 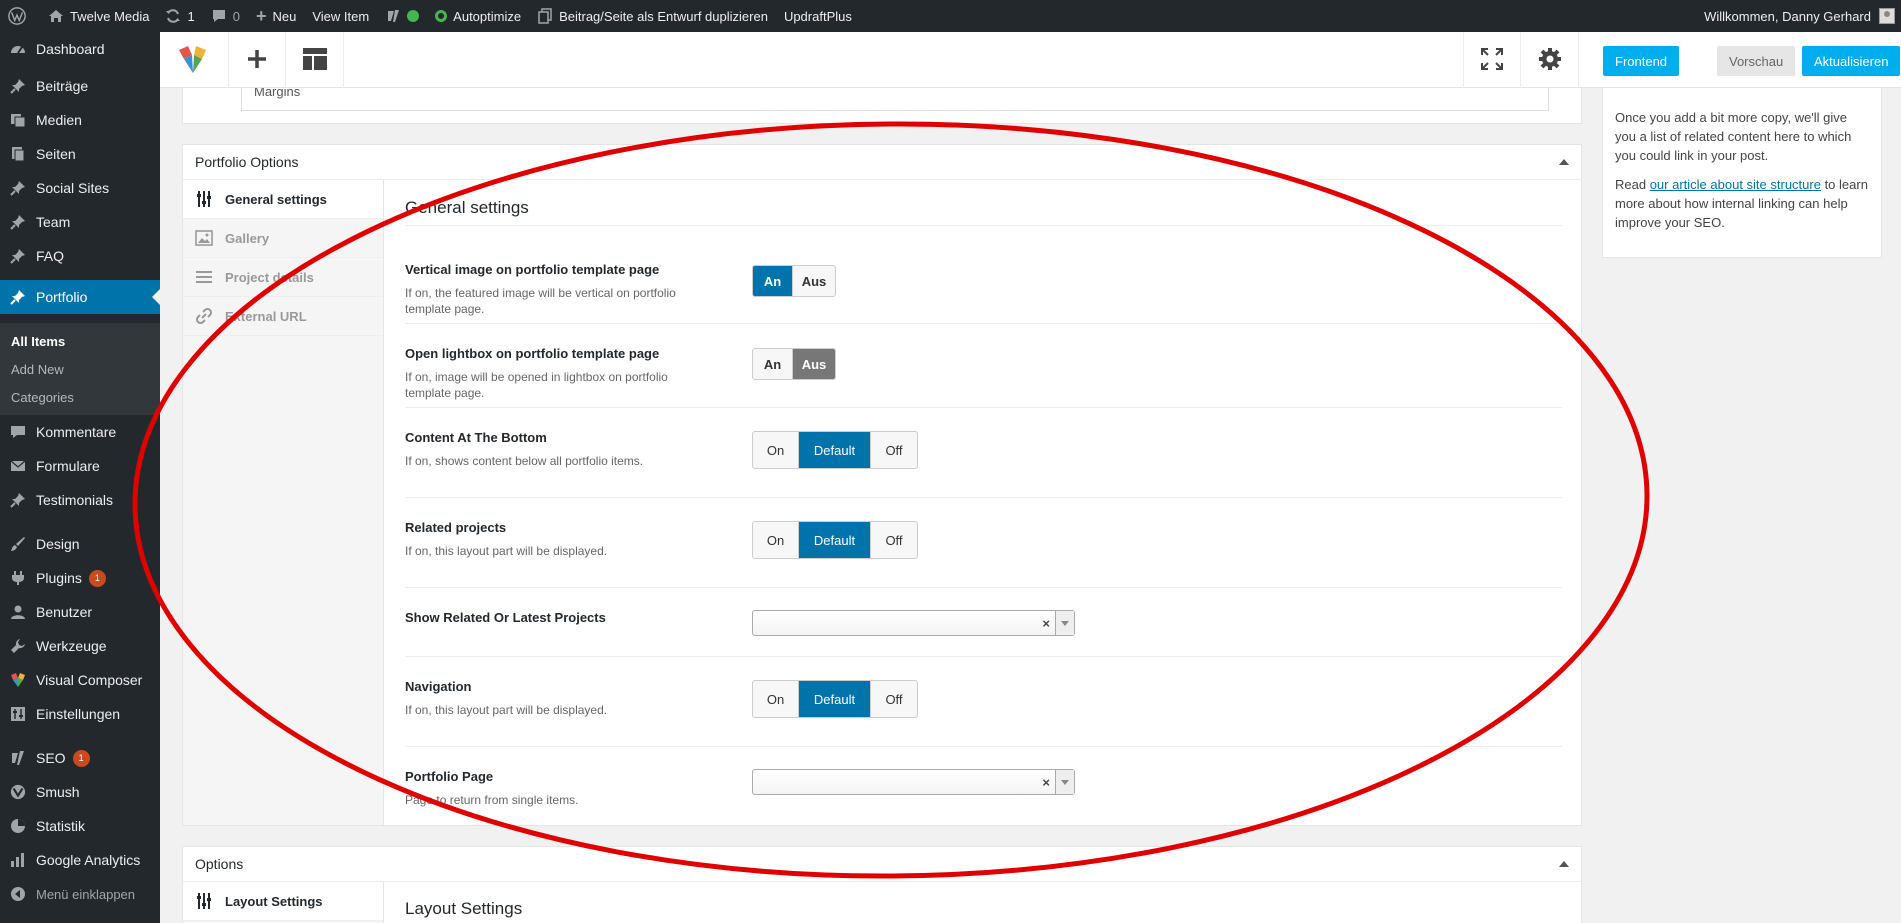 I want to click on tab-external-url: External URL, so click(x=283, y=316).